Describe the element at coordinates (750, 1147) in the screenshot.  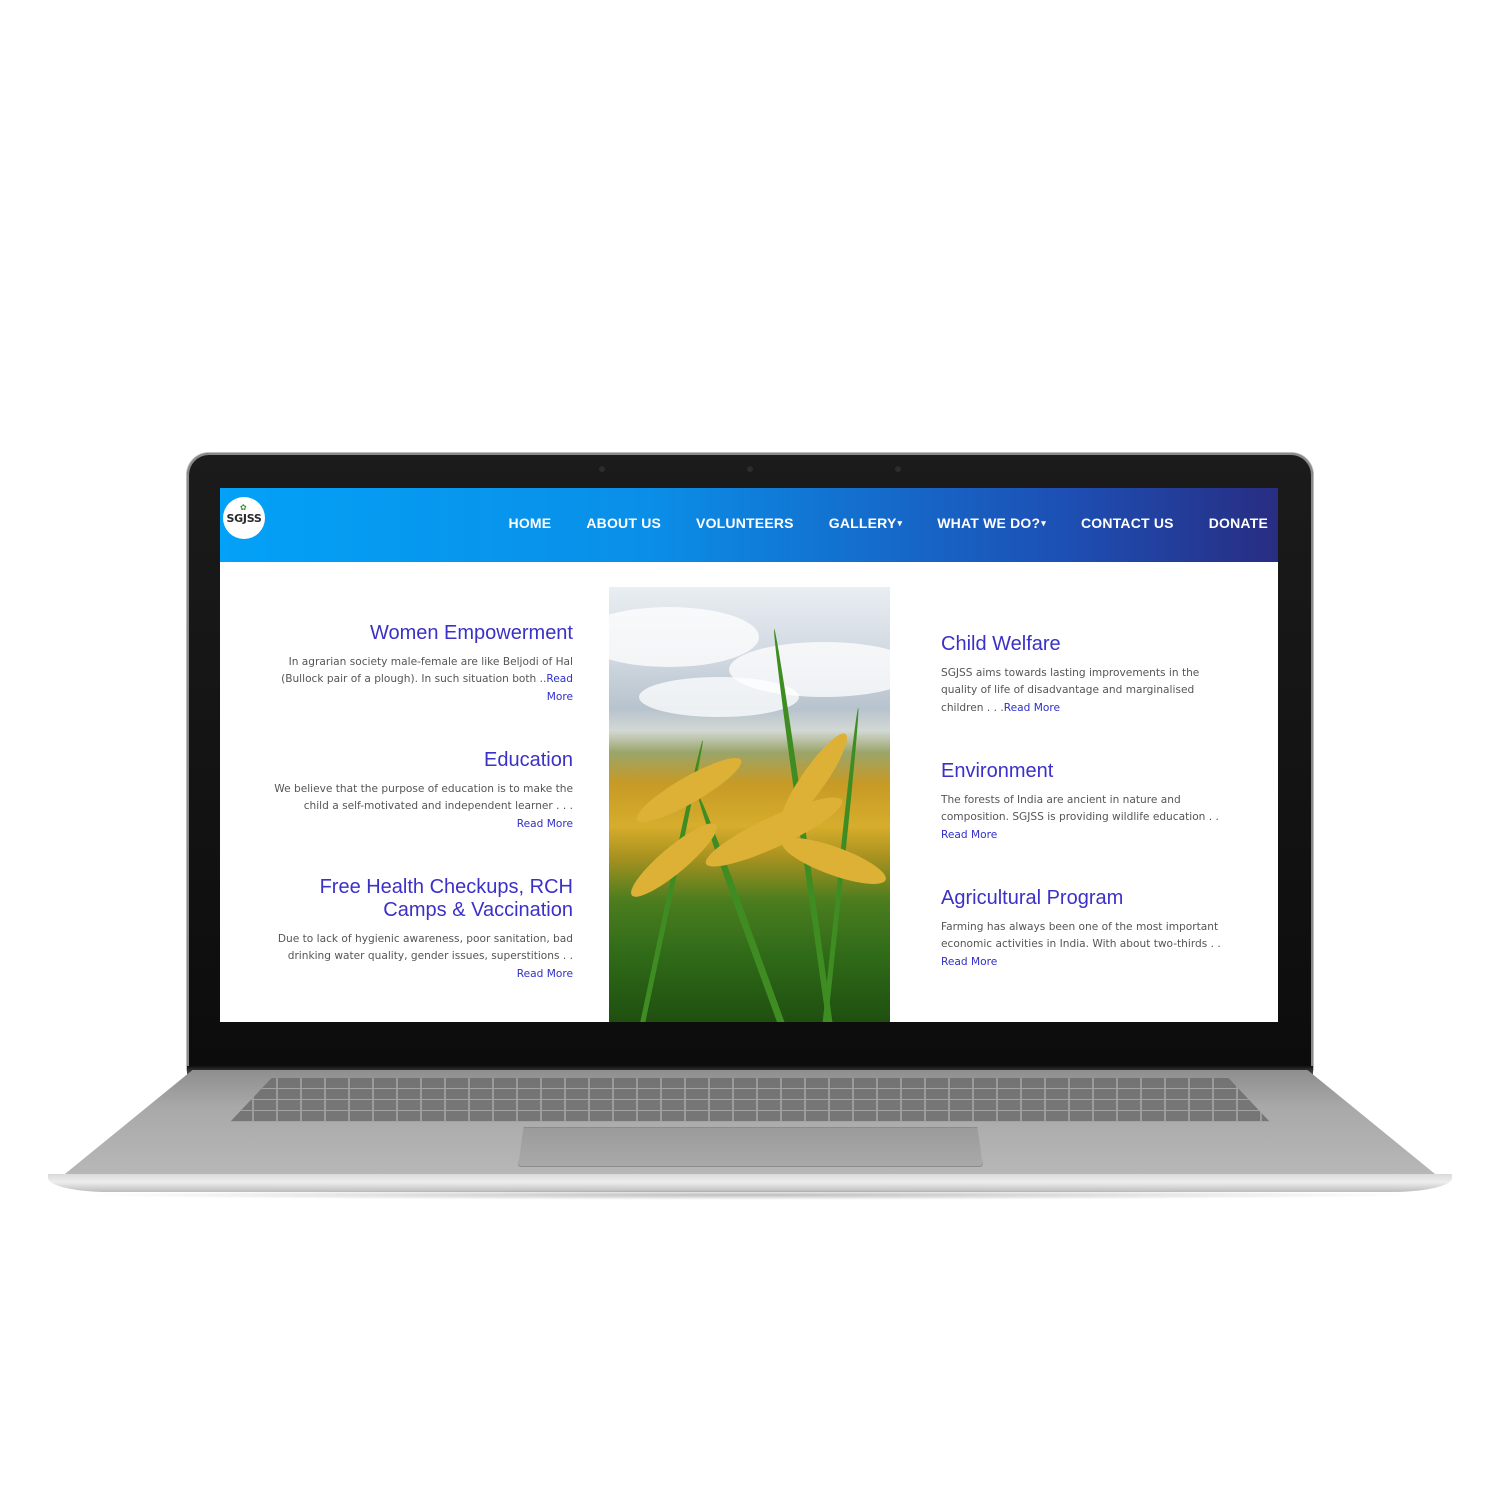
I see `trackpad` at that location.